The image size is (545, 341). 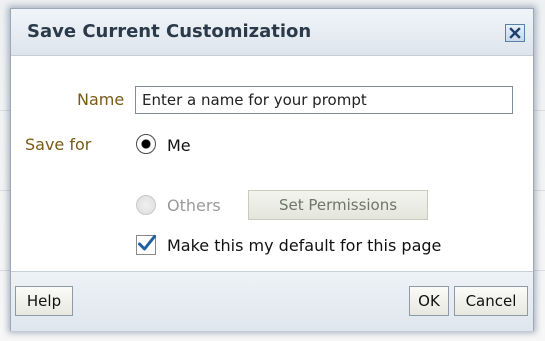 What do you see at coordinates (429, 301) in the screenshot?
I see `ok-button: OK` at bounding box center [429, 301].